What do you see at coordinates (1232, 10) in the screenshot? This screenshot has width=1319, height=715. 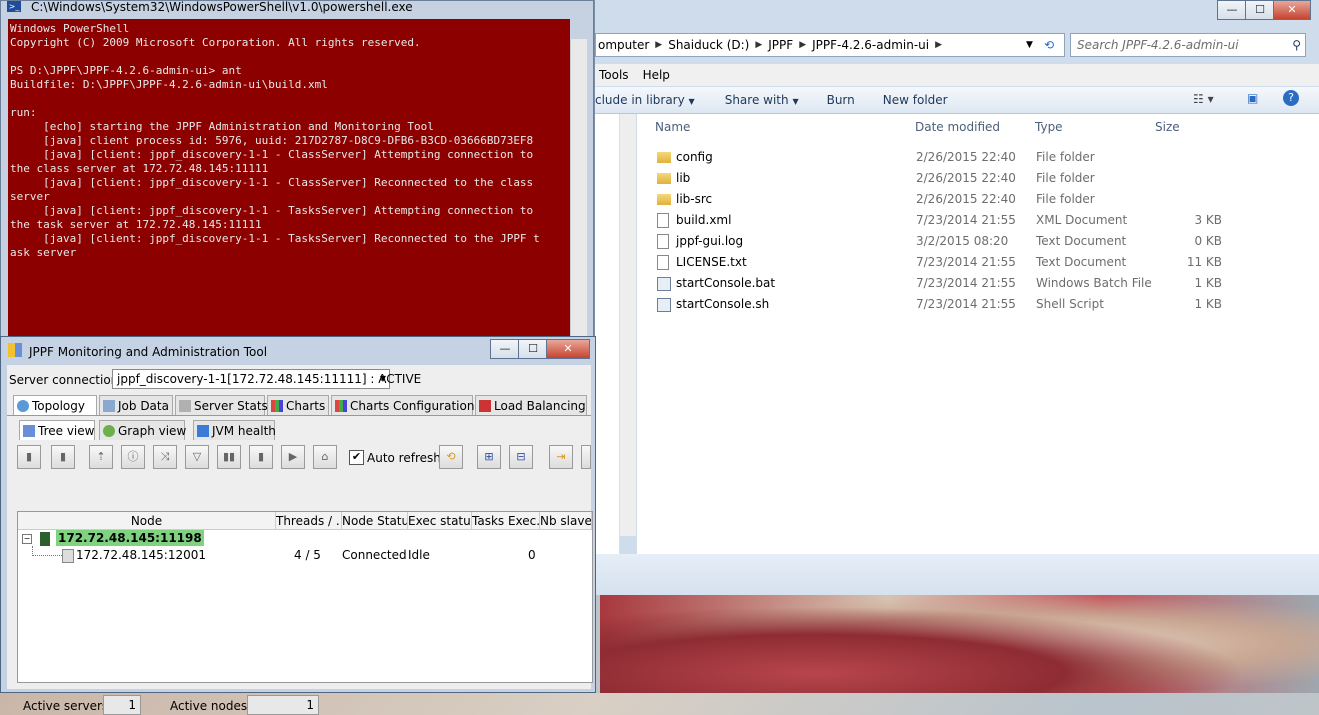 I see `minimize-button: —` at bounding box center [1232, 10].